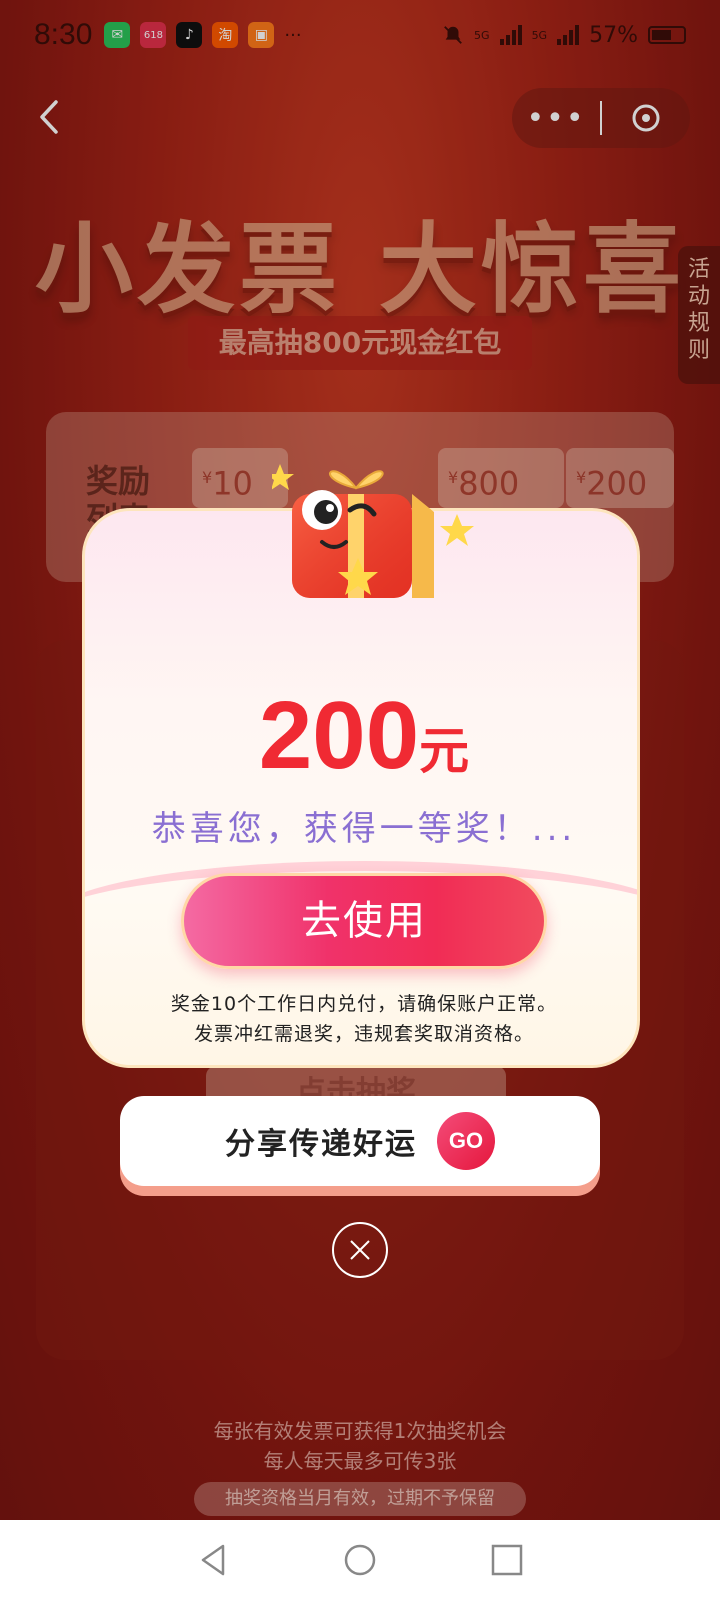 The height and width of the screenshot is (1600, 720). I want to click on share-label: 分享传递好运, so click(321, 1144).